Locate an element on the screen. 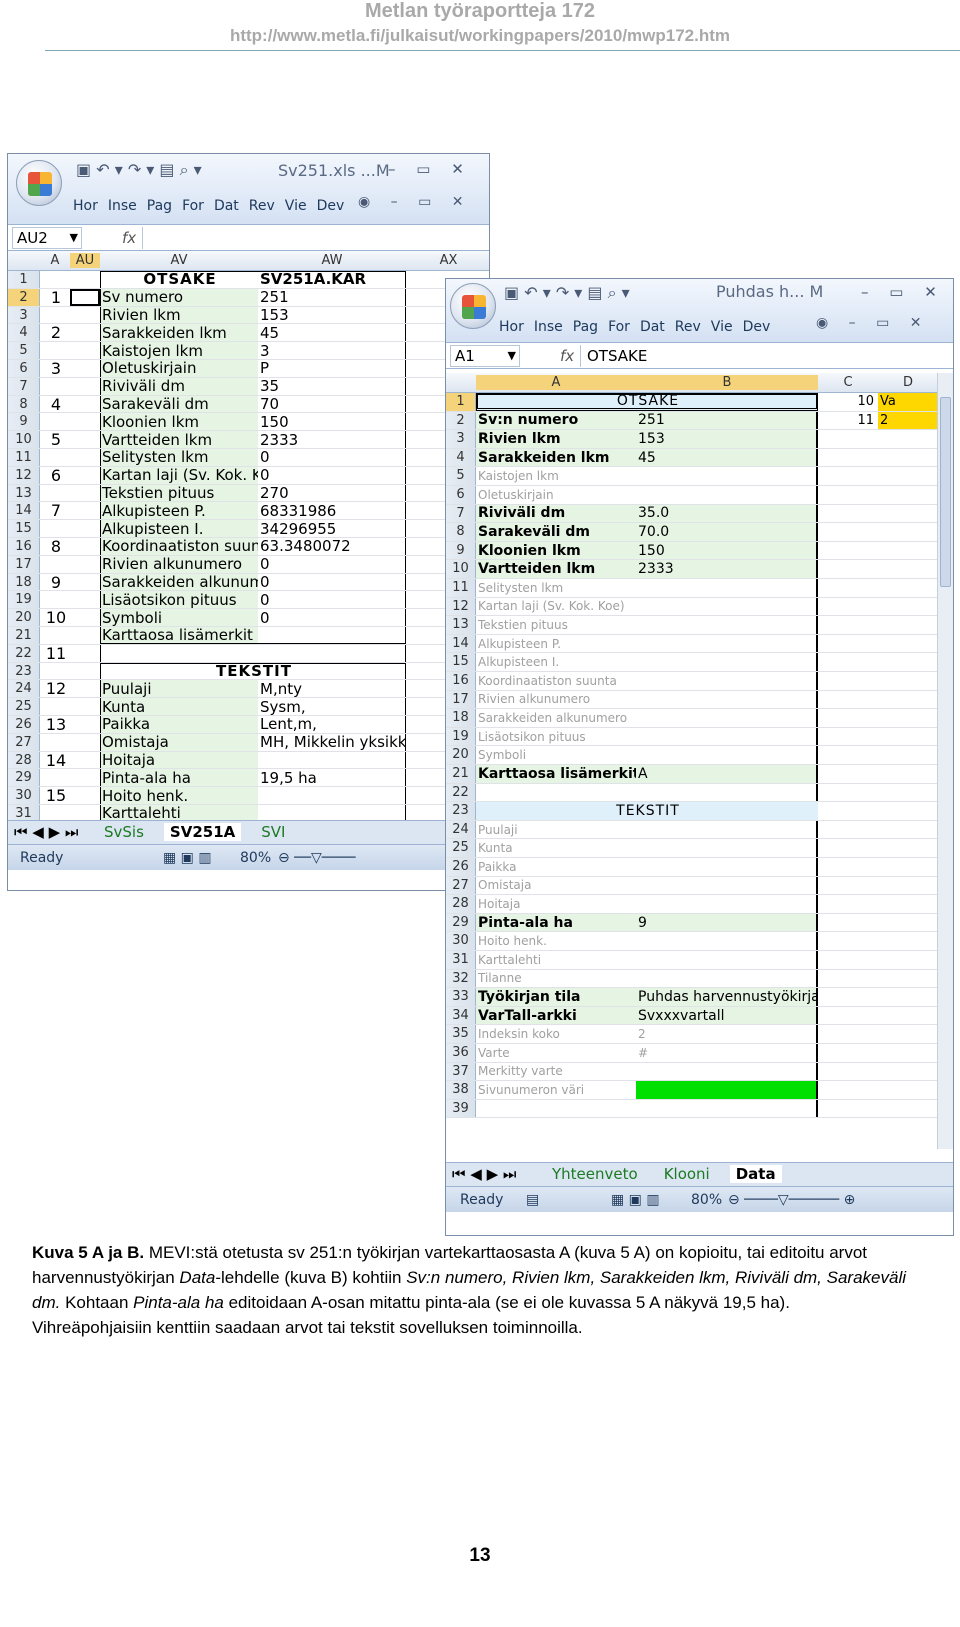 The height and width of the screenshot is (1627, 960). row-number: 37 is located at coordinates (461, 1071).